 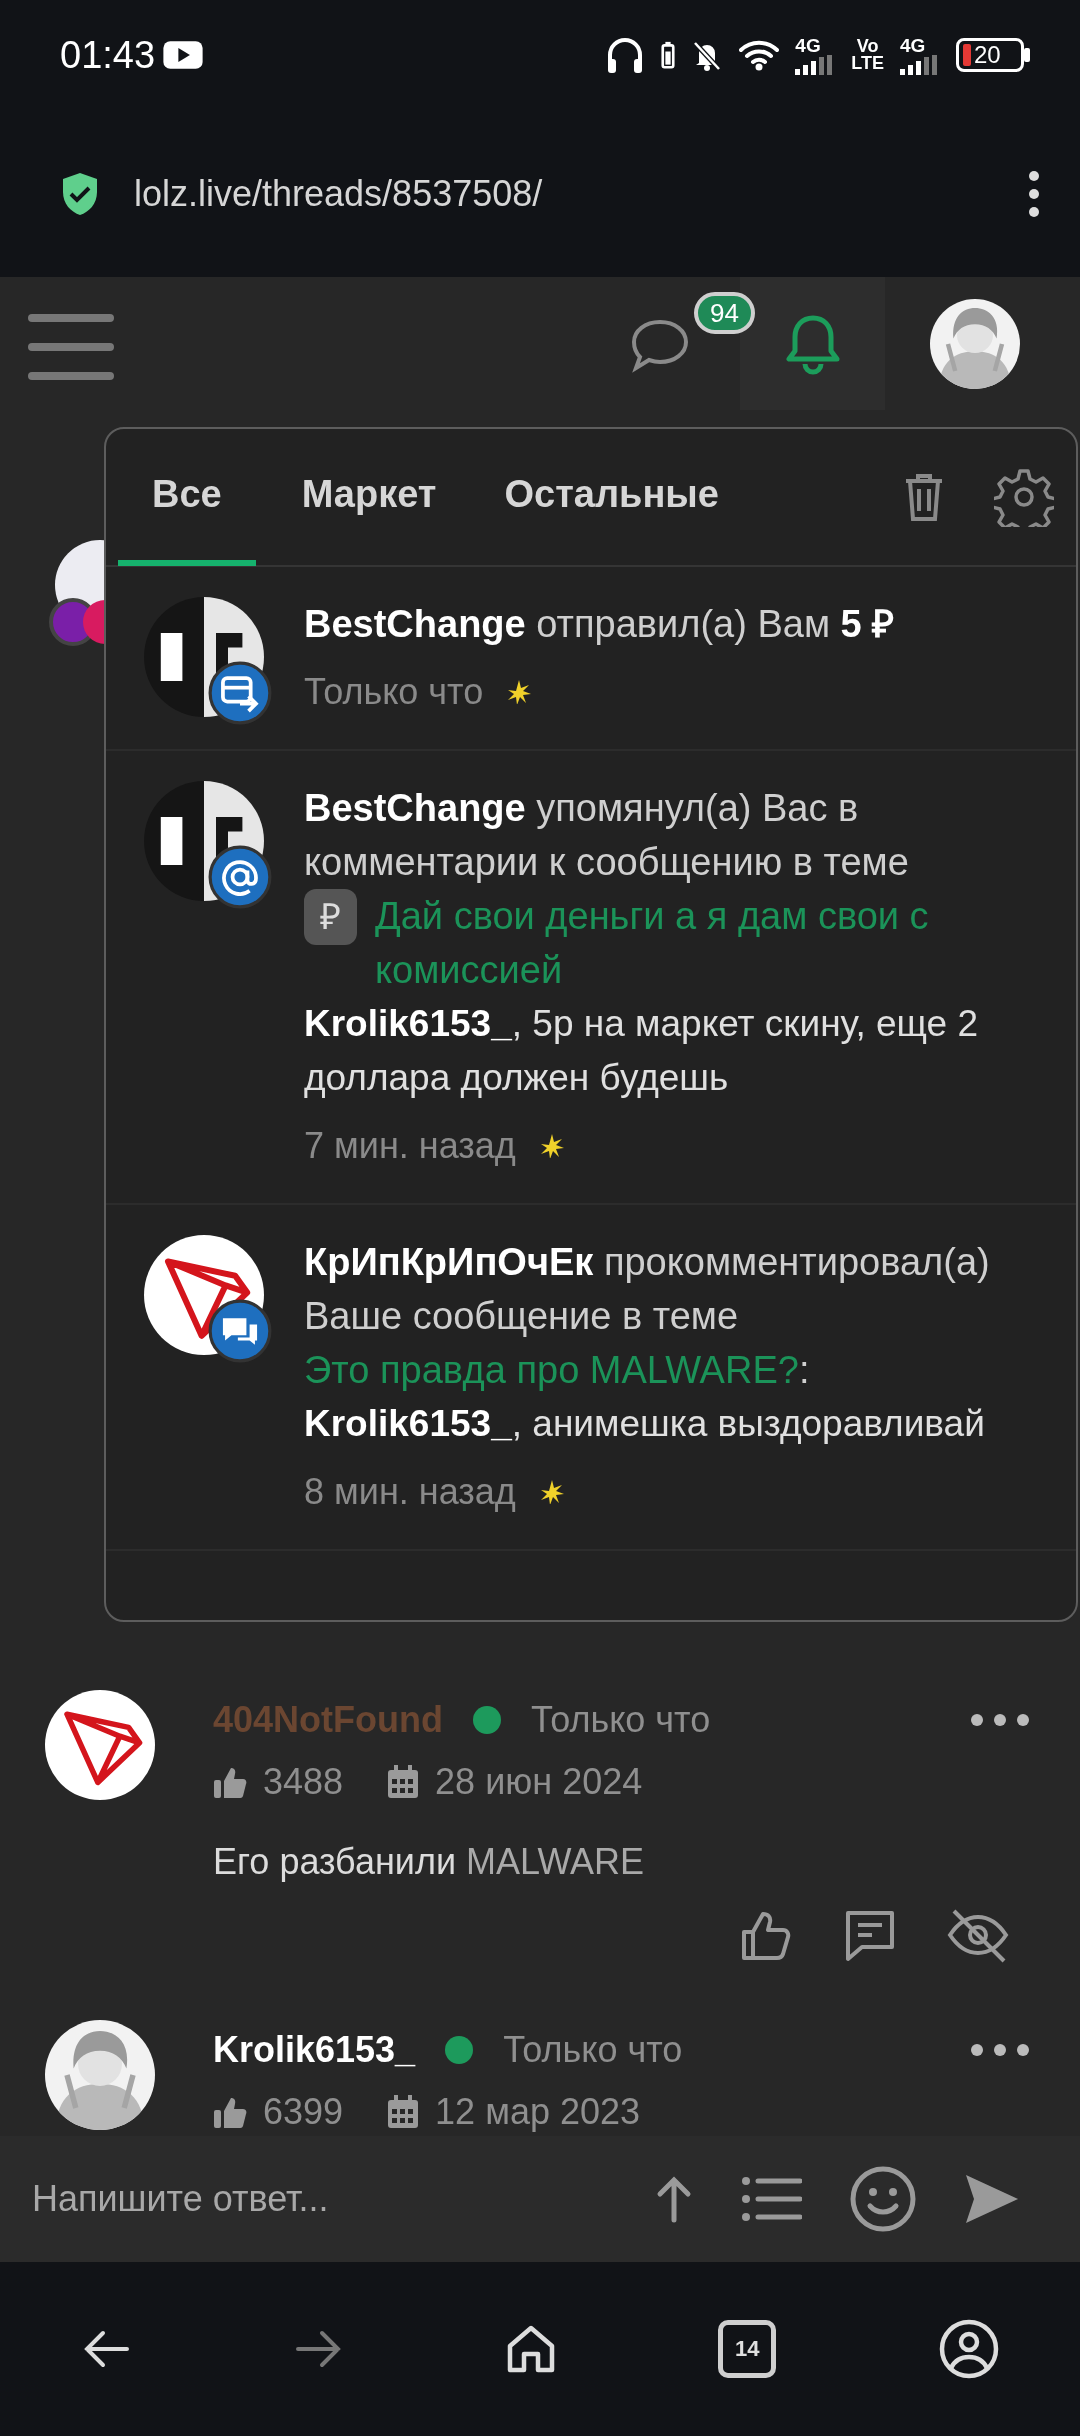 What do you see at coordinates (330, 917) in the screenshot?
I see `currency-tag: ₽` at bounding box center [330, 917].